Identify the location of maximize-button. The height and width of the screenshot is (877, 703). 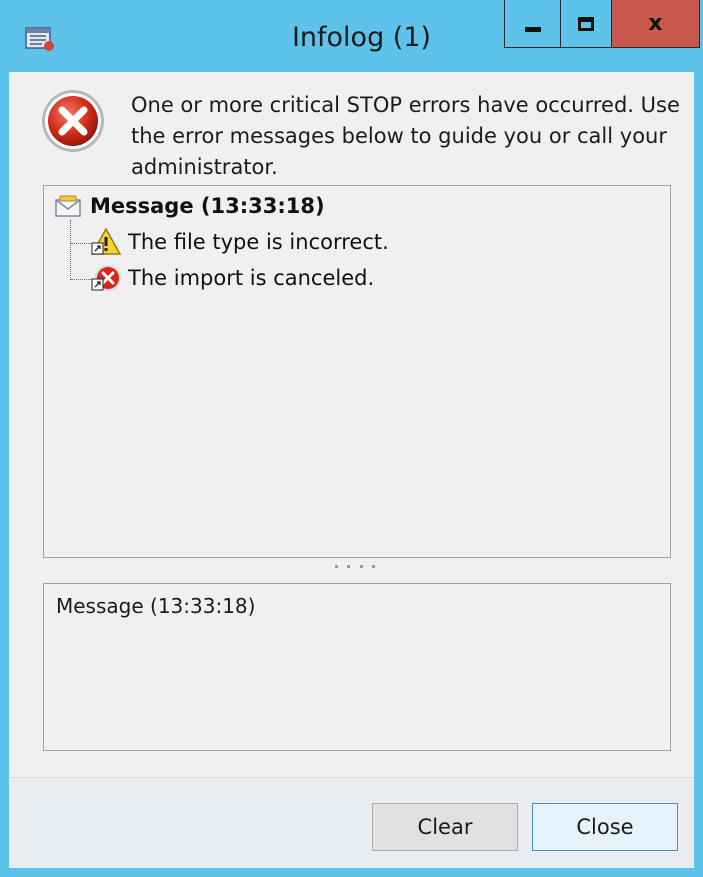
(586, 24).